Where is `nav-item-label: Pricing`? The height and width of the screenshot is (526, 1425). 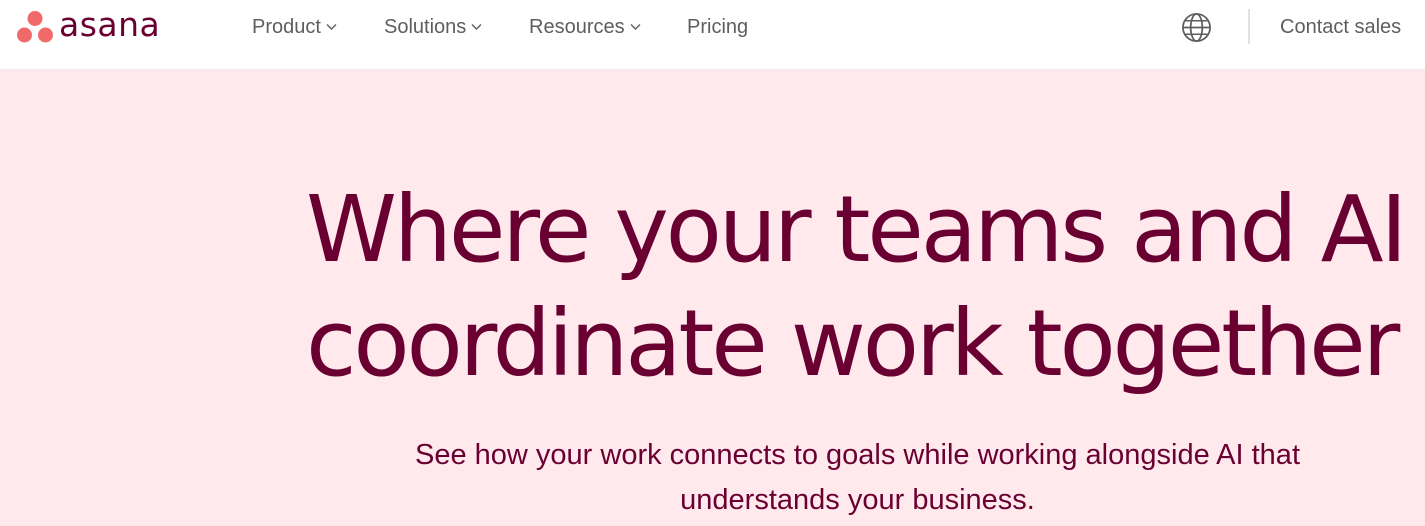
nav-item-label: Pricing is located at coordinates (718, 26).